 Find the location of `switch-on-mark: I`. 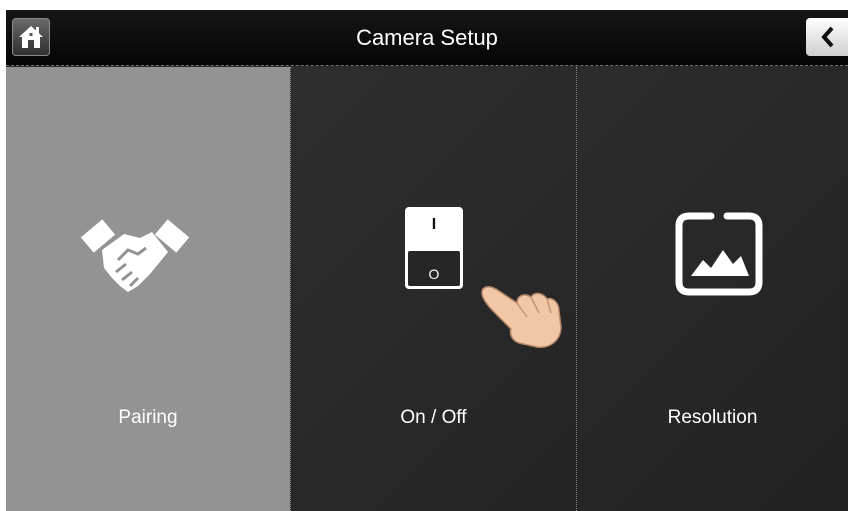

switch-on-mark: I is located at coordinates (434, 224).